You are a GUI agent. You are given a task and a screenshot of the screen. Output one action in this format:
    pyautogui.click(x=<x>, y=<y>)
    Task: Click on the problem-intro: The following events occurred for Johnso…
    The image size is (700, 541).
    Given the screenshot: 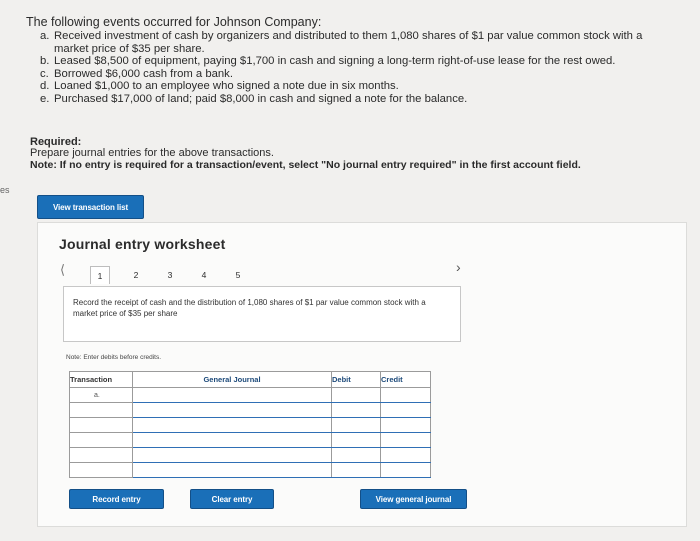 What is the action you would take?
    pyautogui.click(x=174, y=22)
    